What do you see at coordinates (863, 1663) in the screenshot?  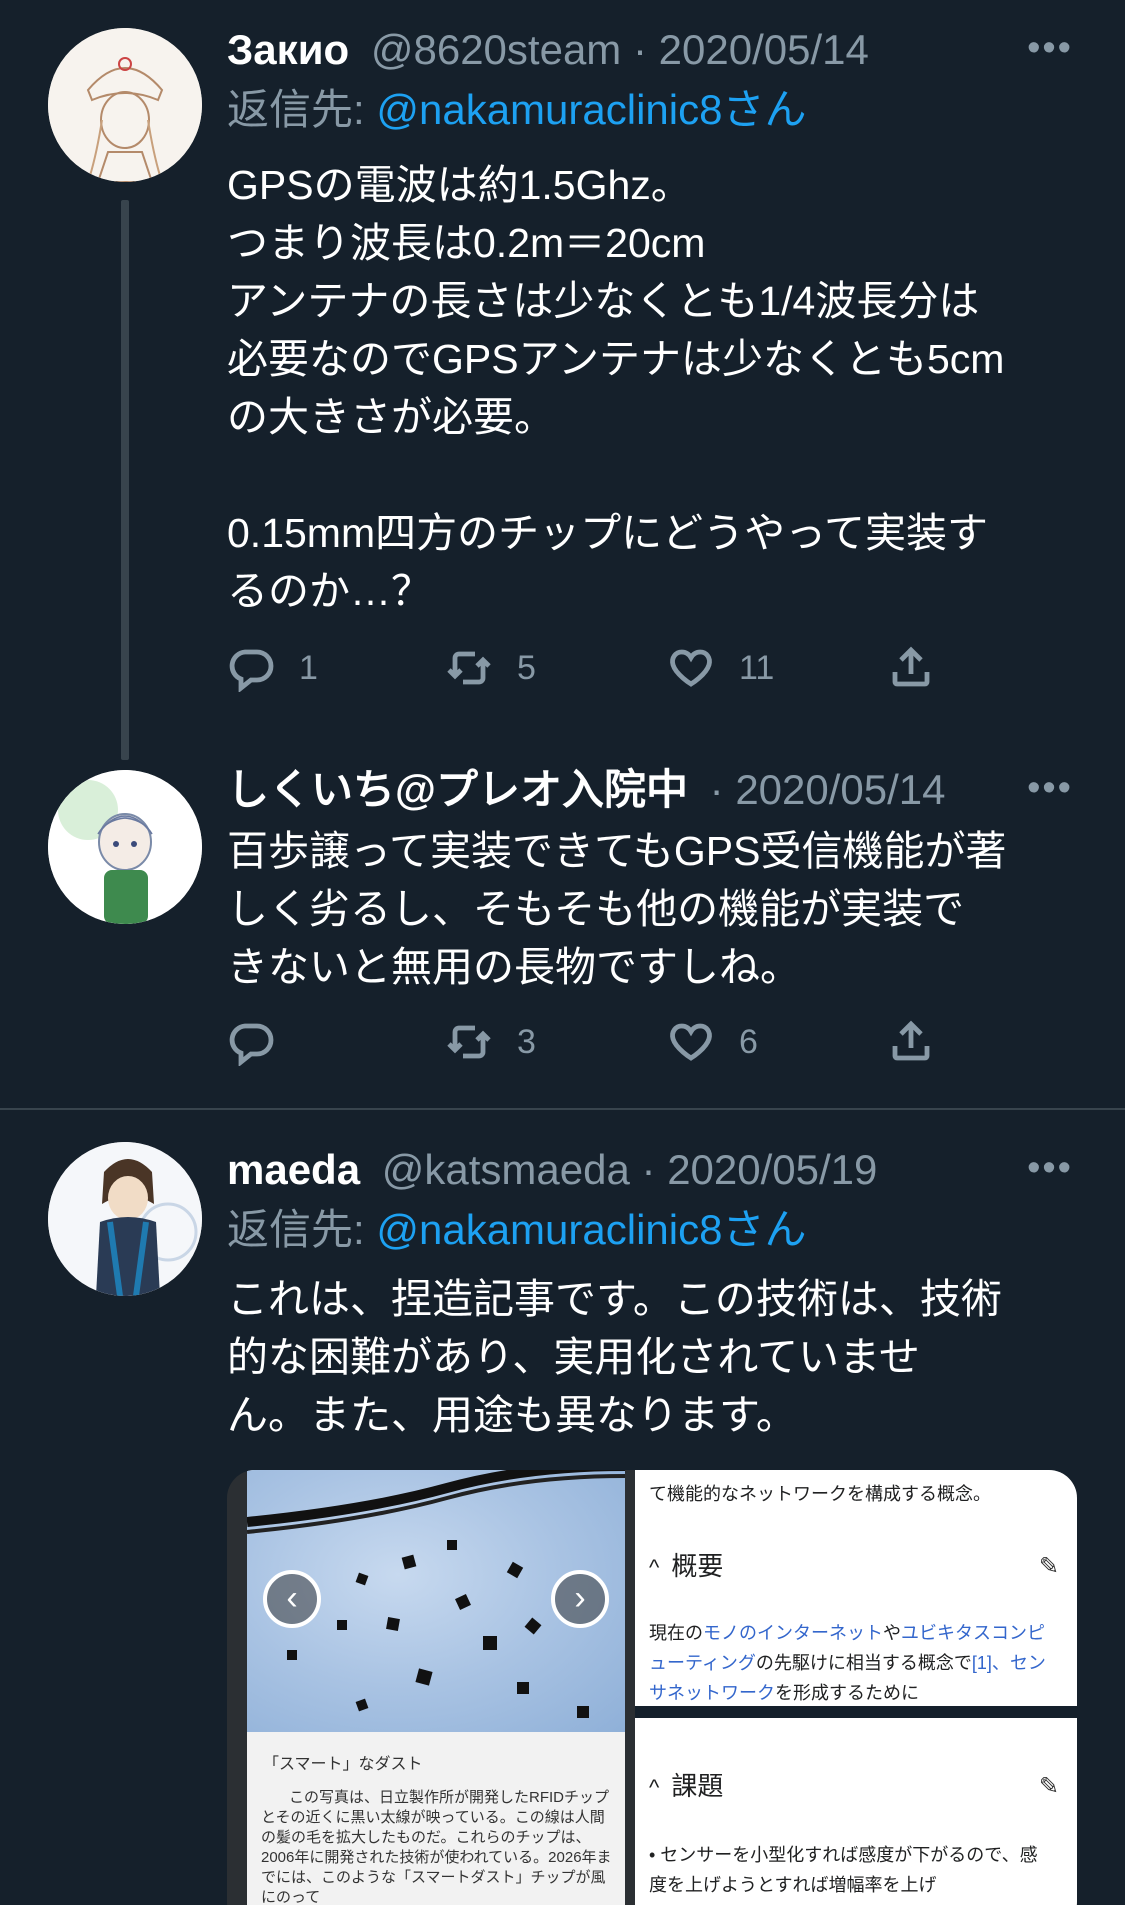 I see `text-run: の先駆けに相当する概念で` at bounding box center [863, 1663].